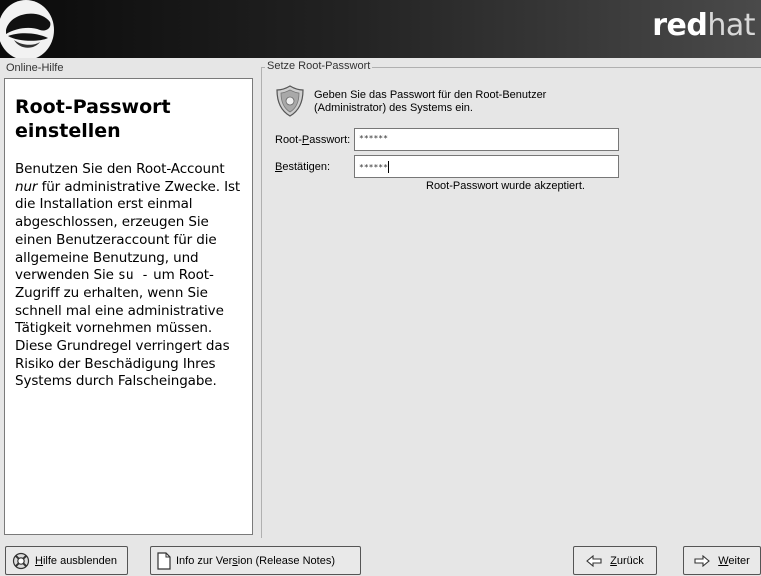 This screenshot has height=576, width=761. I want to click on back-label: Zurück, so click(627, 560).